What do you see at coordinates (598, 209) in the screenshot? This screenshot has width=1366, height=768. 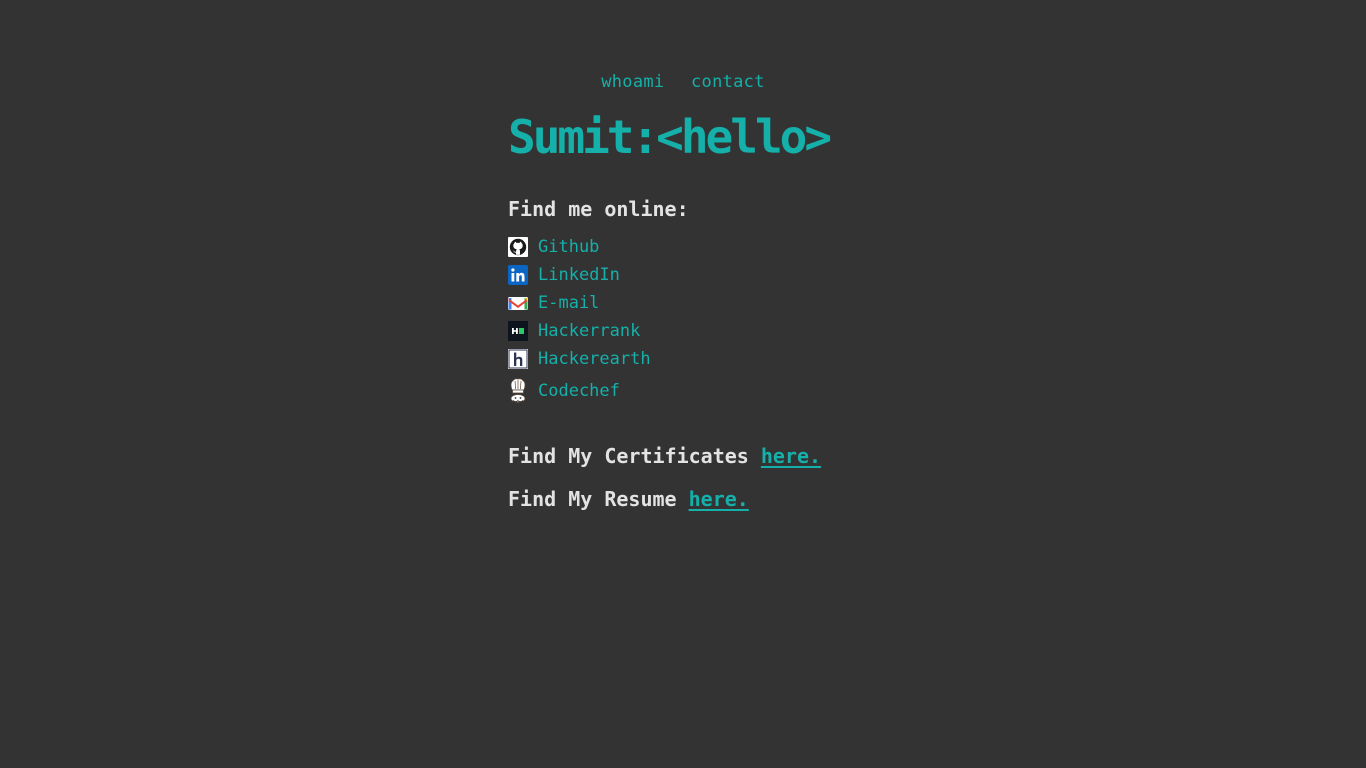 I see `find-online-heading: Find me online:` at bounding box center [598, 209].